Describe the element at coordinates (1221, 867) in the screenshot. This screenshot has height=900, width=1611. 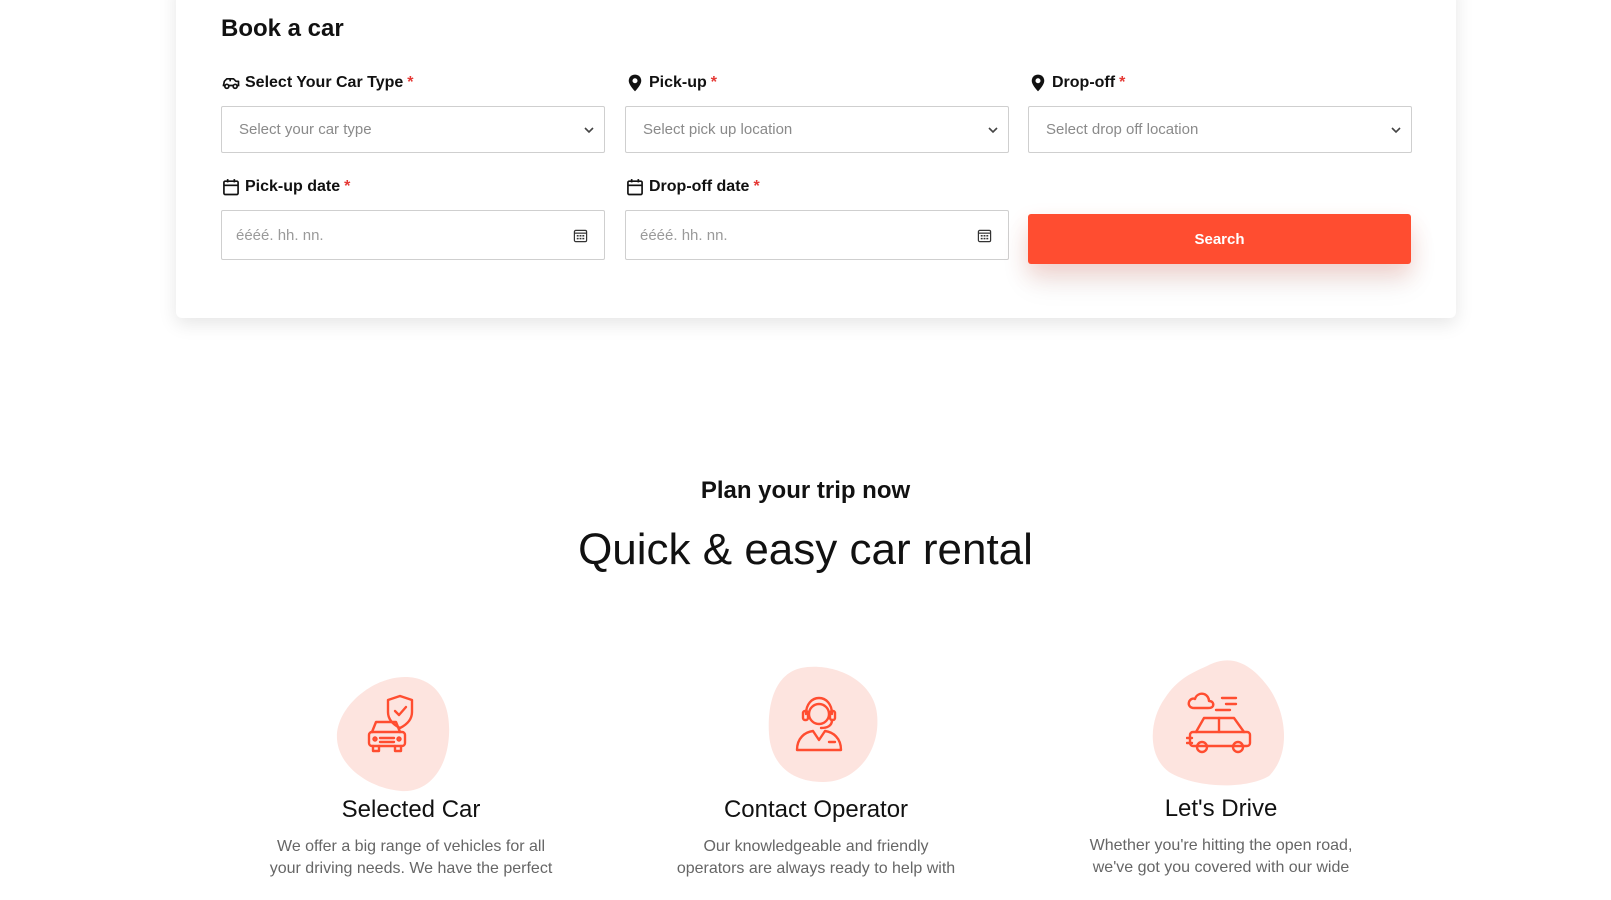
I see `feature-text-line2: we've got you covered with our wide` at that location.